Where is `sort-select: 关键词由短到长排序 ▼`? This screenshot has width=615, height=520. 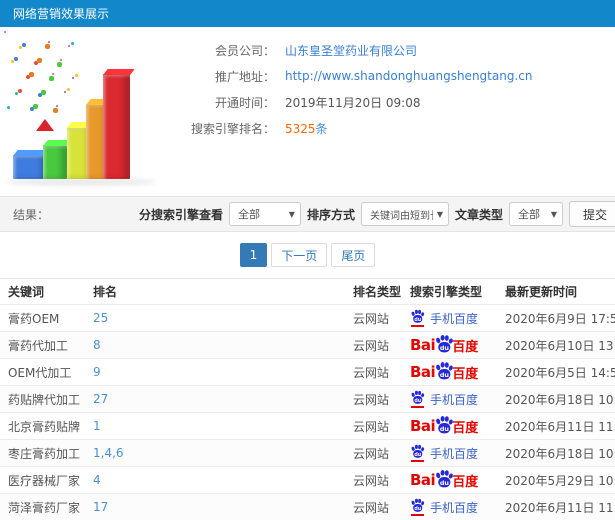
sort-select: 关键词由短到长排序 ▼ is located at coordinates (404, 214).